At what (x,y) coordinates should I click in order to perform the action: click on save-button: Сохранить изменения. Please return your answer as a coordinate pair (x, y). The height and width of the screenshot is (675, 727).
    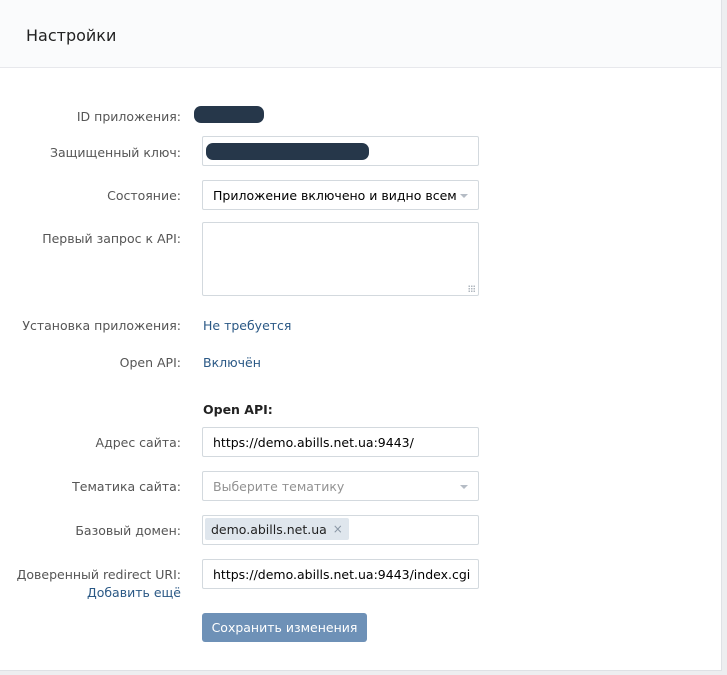
    Looking at the image, I should click on (284, 627).